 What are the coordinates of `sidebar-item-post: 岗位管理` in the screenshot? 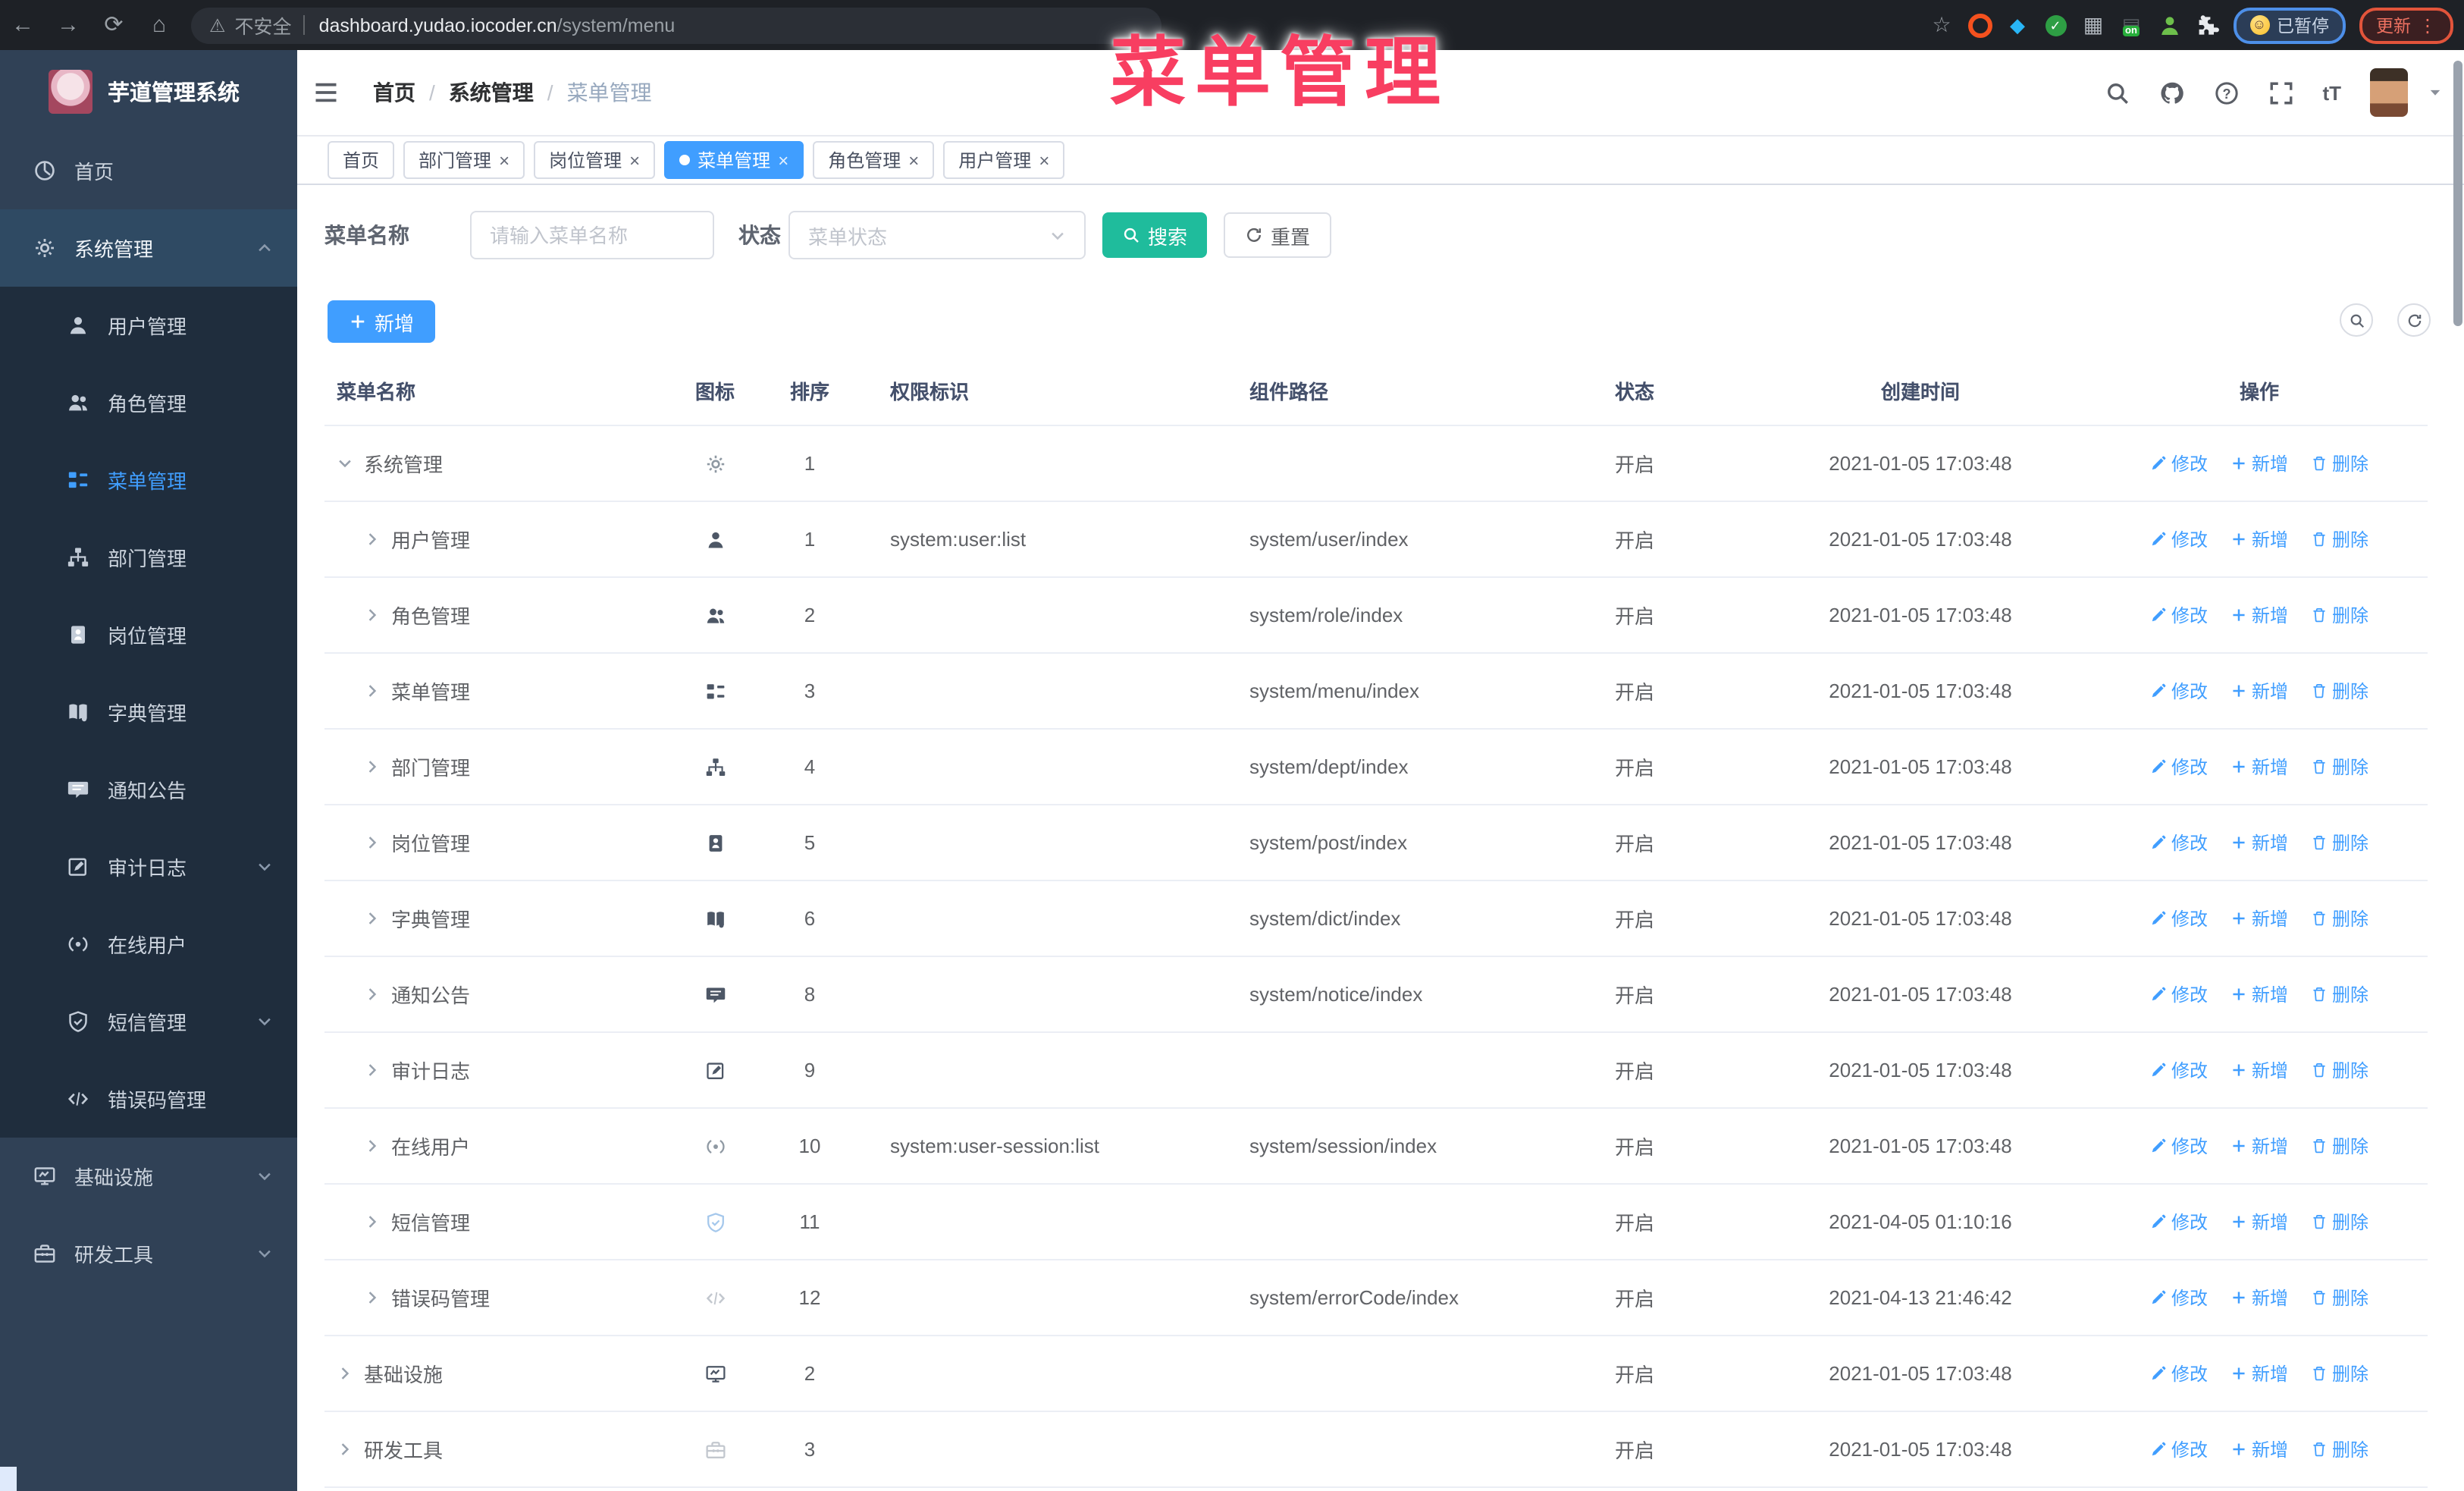 It's located at (148, 634).